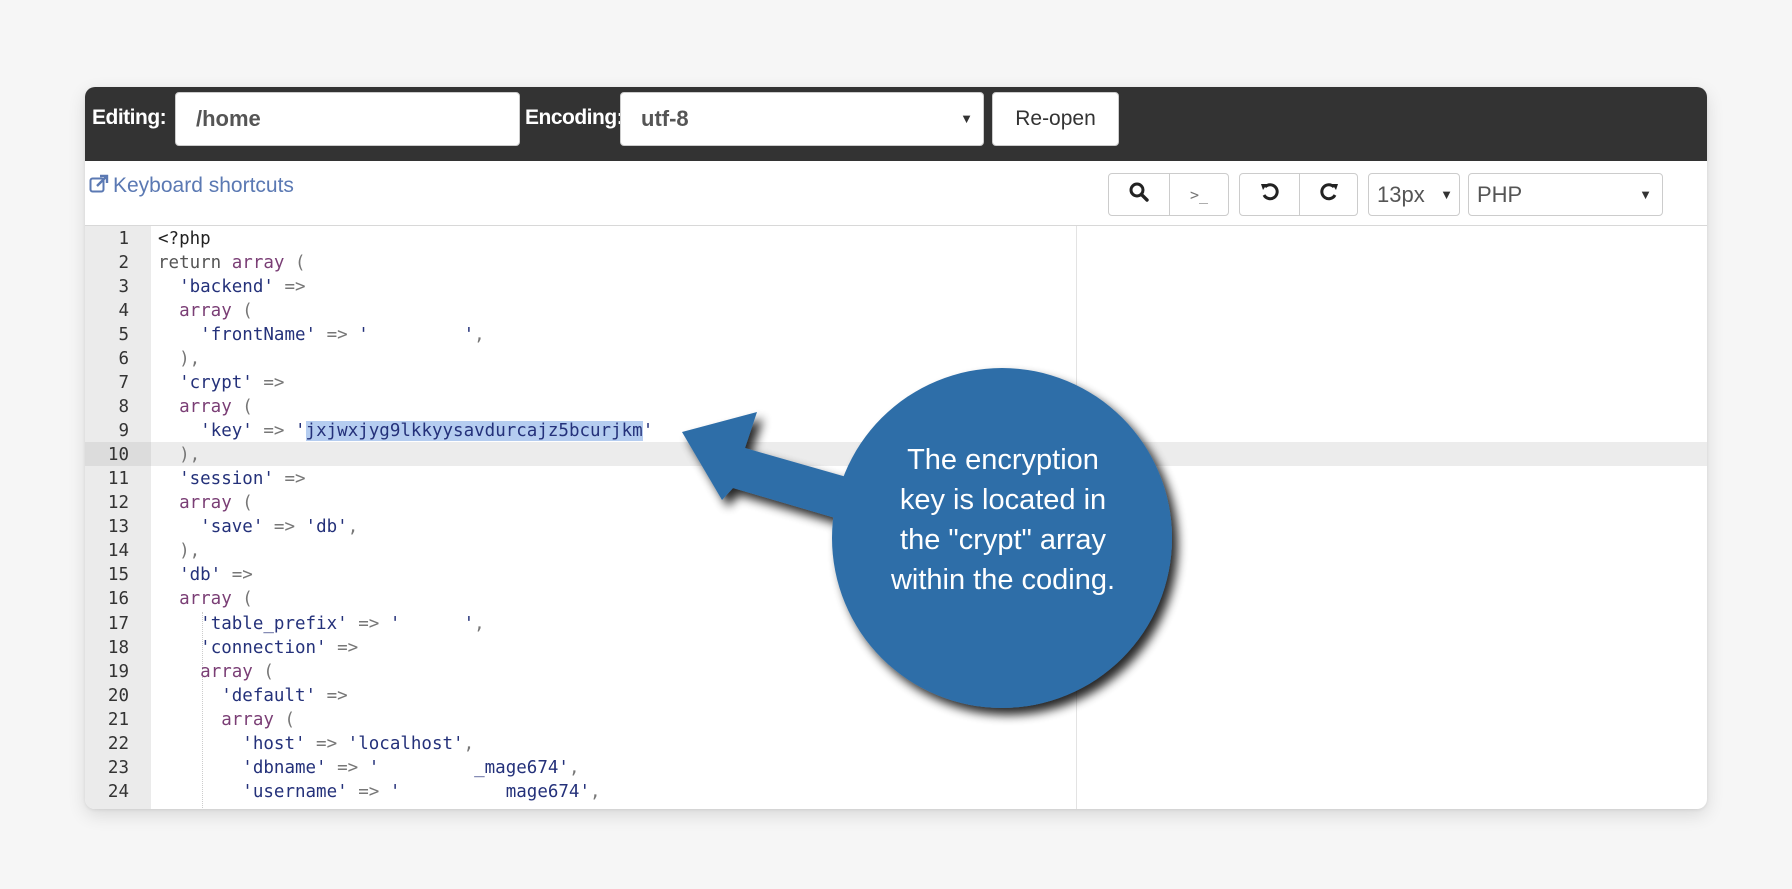  I want to click on code-text: 'default' =>, so click(253, 696).